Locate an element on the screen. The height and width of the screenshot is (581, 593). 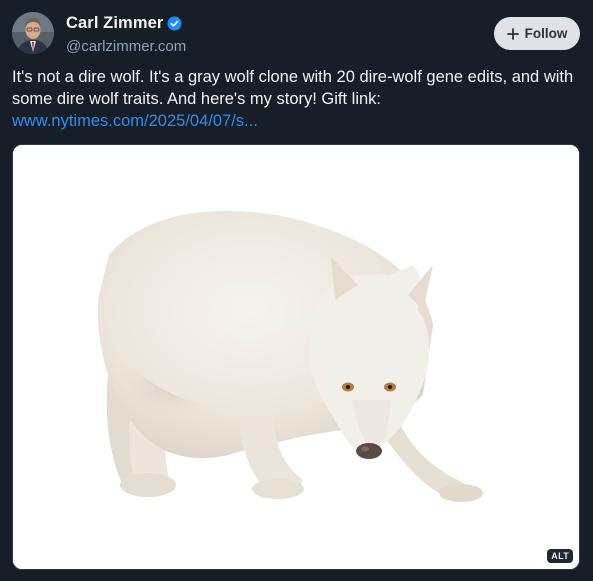
follow-button: Follow is located at coordinates (537, 33).